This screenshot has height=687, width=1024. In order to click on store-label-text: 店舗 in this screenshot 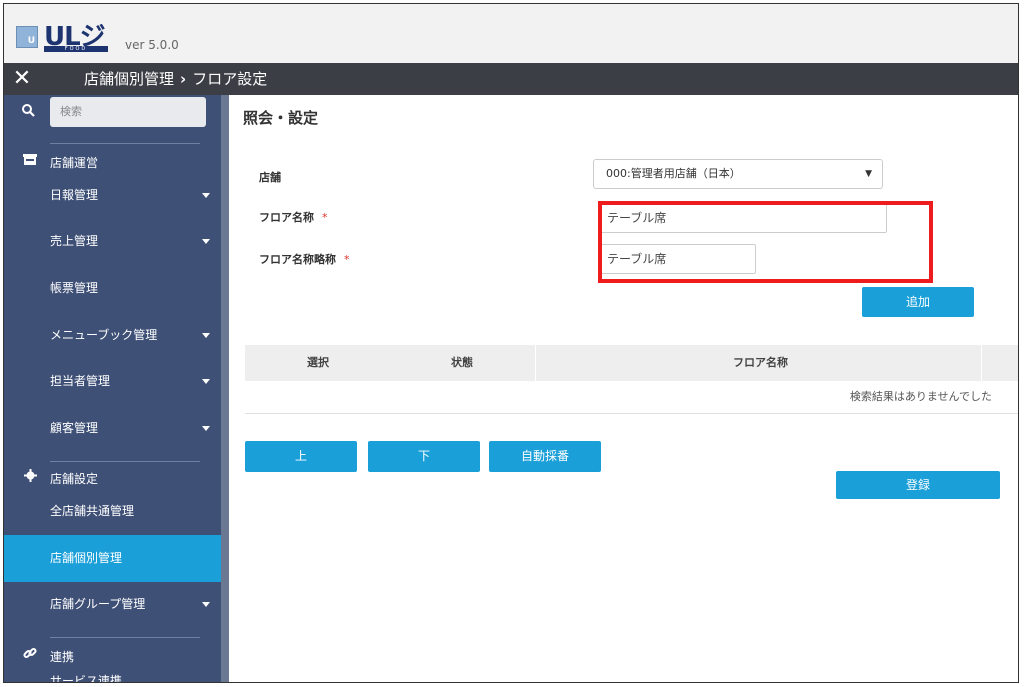, I will do `click(270, 177)`.